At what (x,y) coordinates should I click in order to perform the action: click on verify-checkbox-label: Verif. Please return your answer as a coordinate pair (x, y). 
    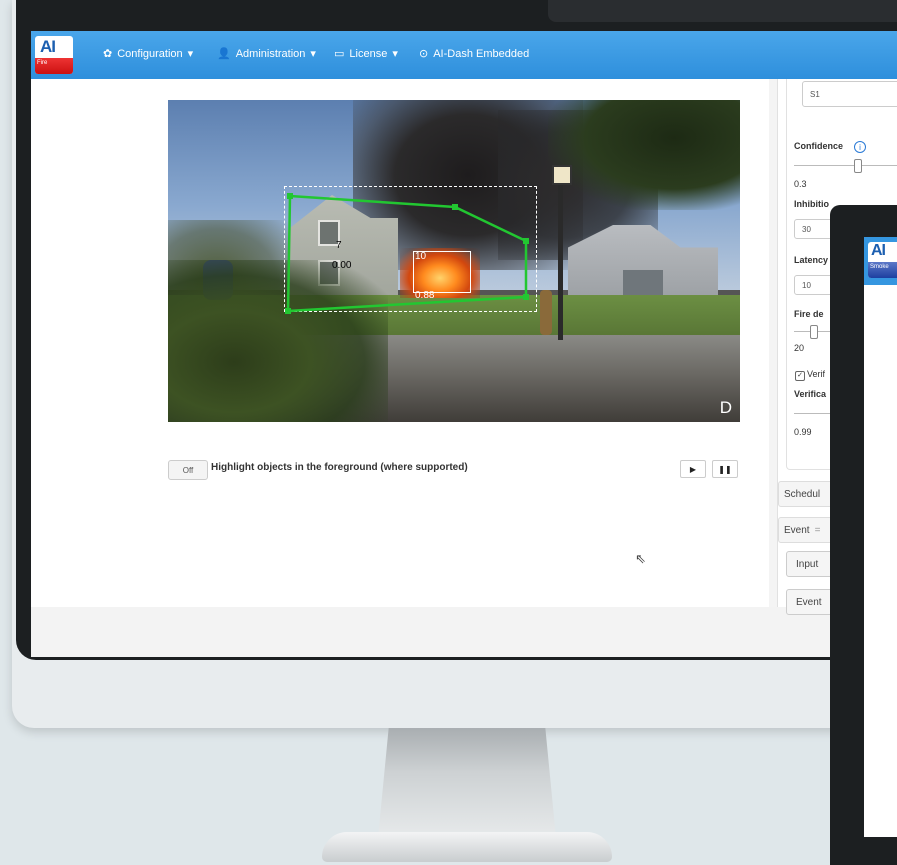
    Looking at the image, I should click on (816, 374).